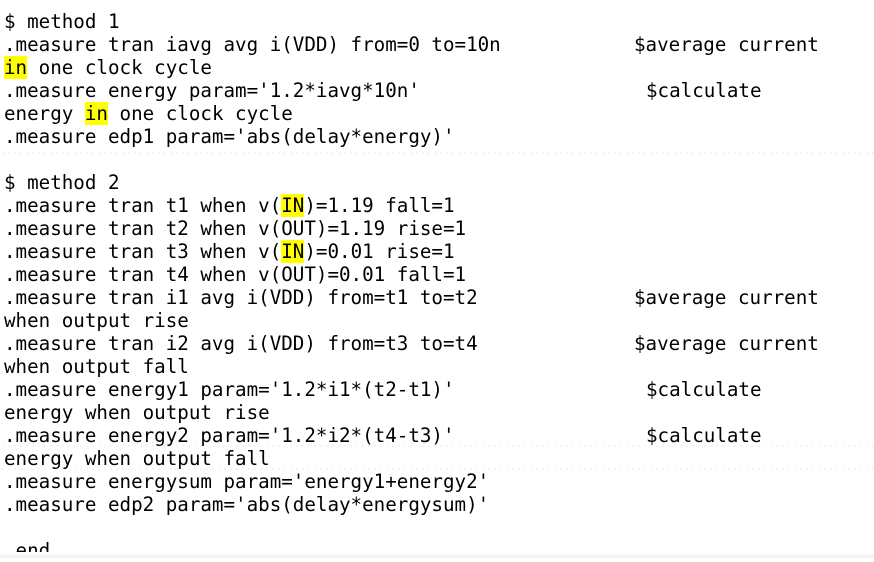  What do you see at coordinates (439, 458) in the screenshot?
I see `code-line-20: energy when output fall` at bounding box center [439, 458].